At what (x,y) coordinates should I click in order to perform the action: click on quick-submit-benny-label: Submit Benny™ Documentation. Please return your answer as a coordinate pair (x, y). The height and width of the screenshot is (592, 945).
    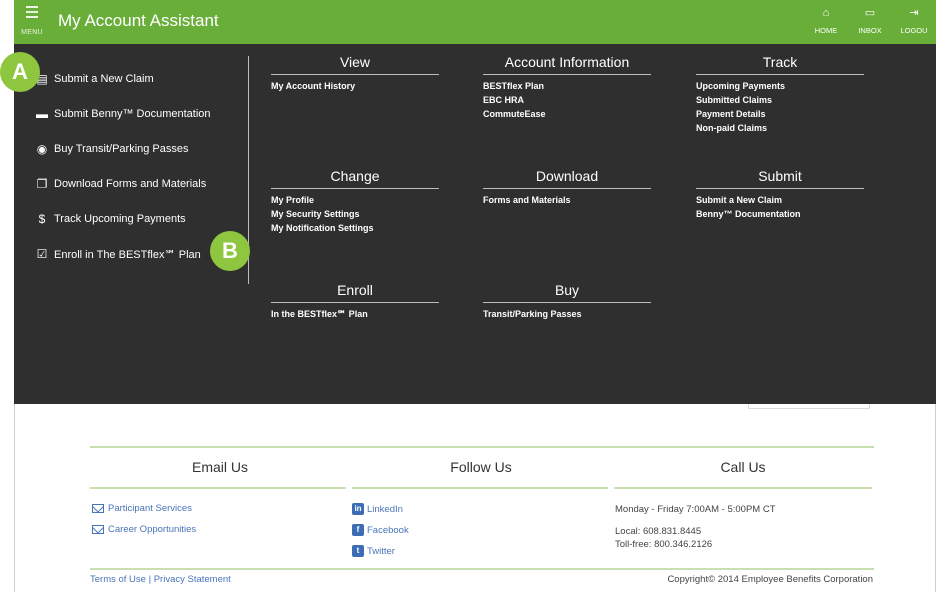
    Looking at the image, I should click on (132, 114).